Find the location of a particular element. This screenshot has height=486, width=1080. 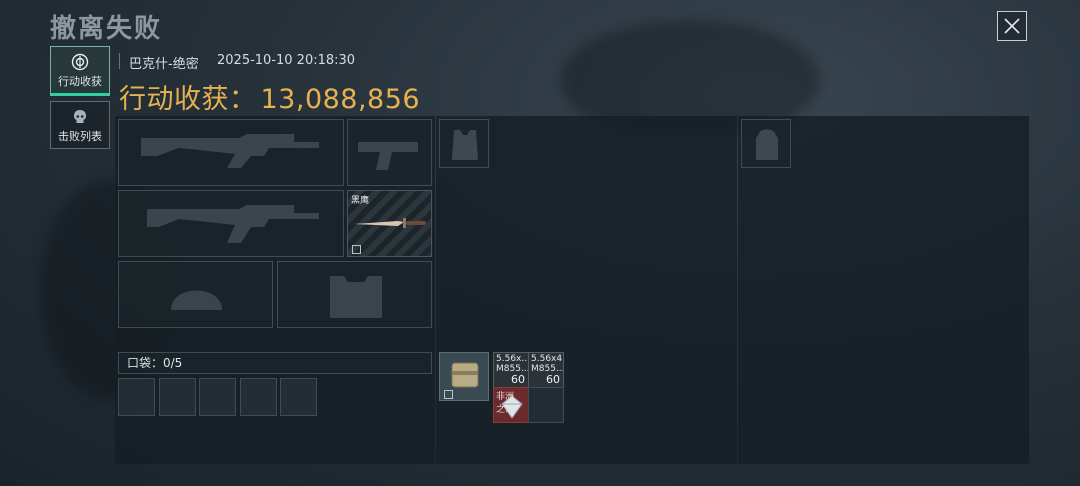

tab-operation-loot: 行动收获 is located at coordinates (80, 71).